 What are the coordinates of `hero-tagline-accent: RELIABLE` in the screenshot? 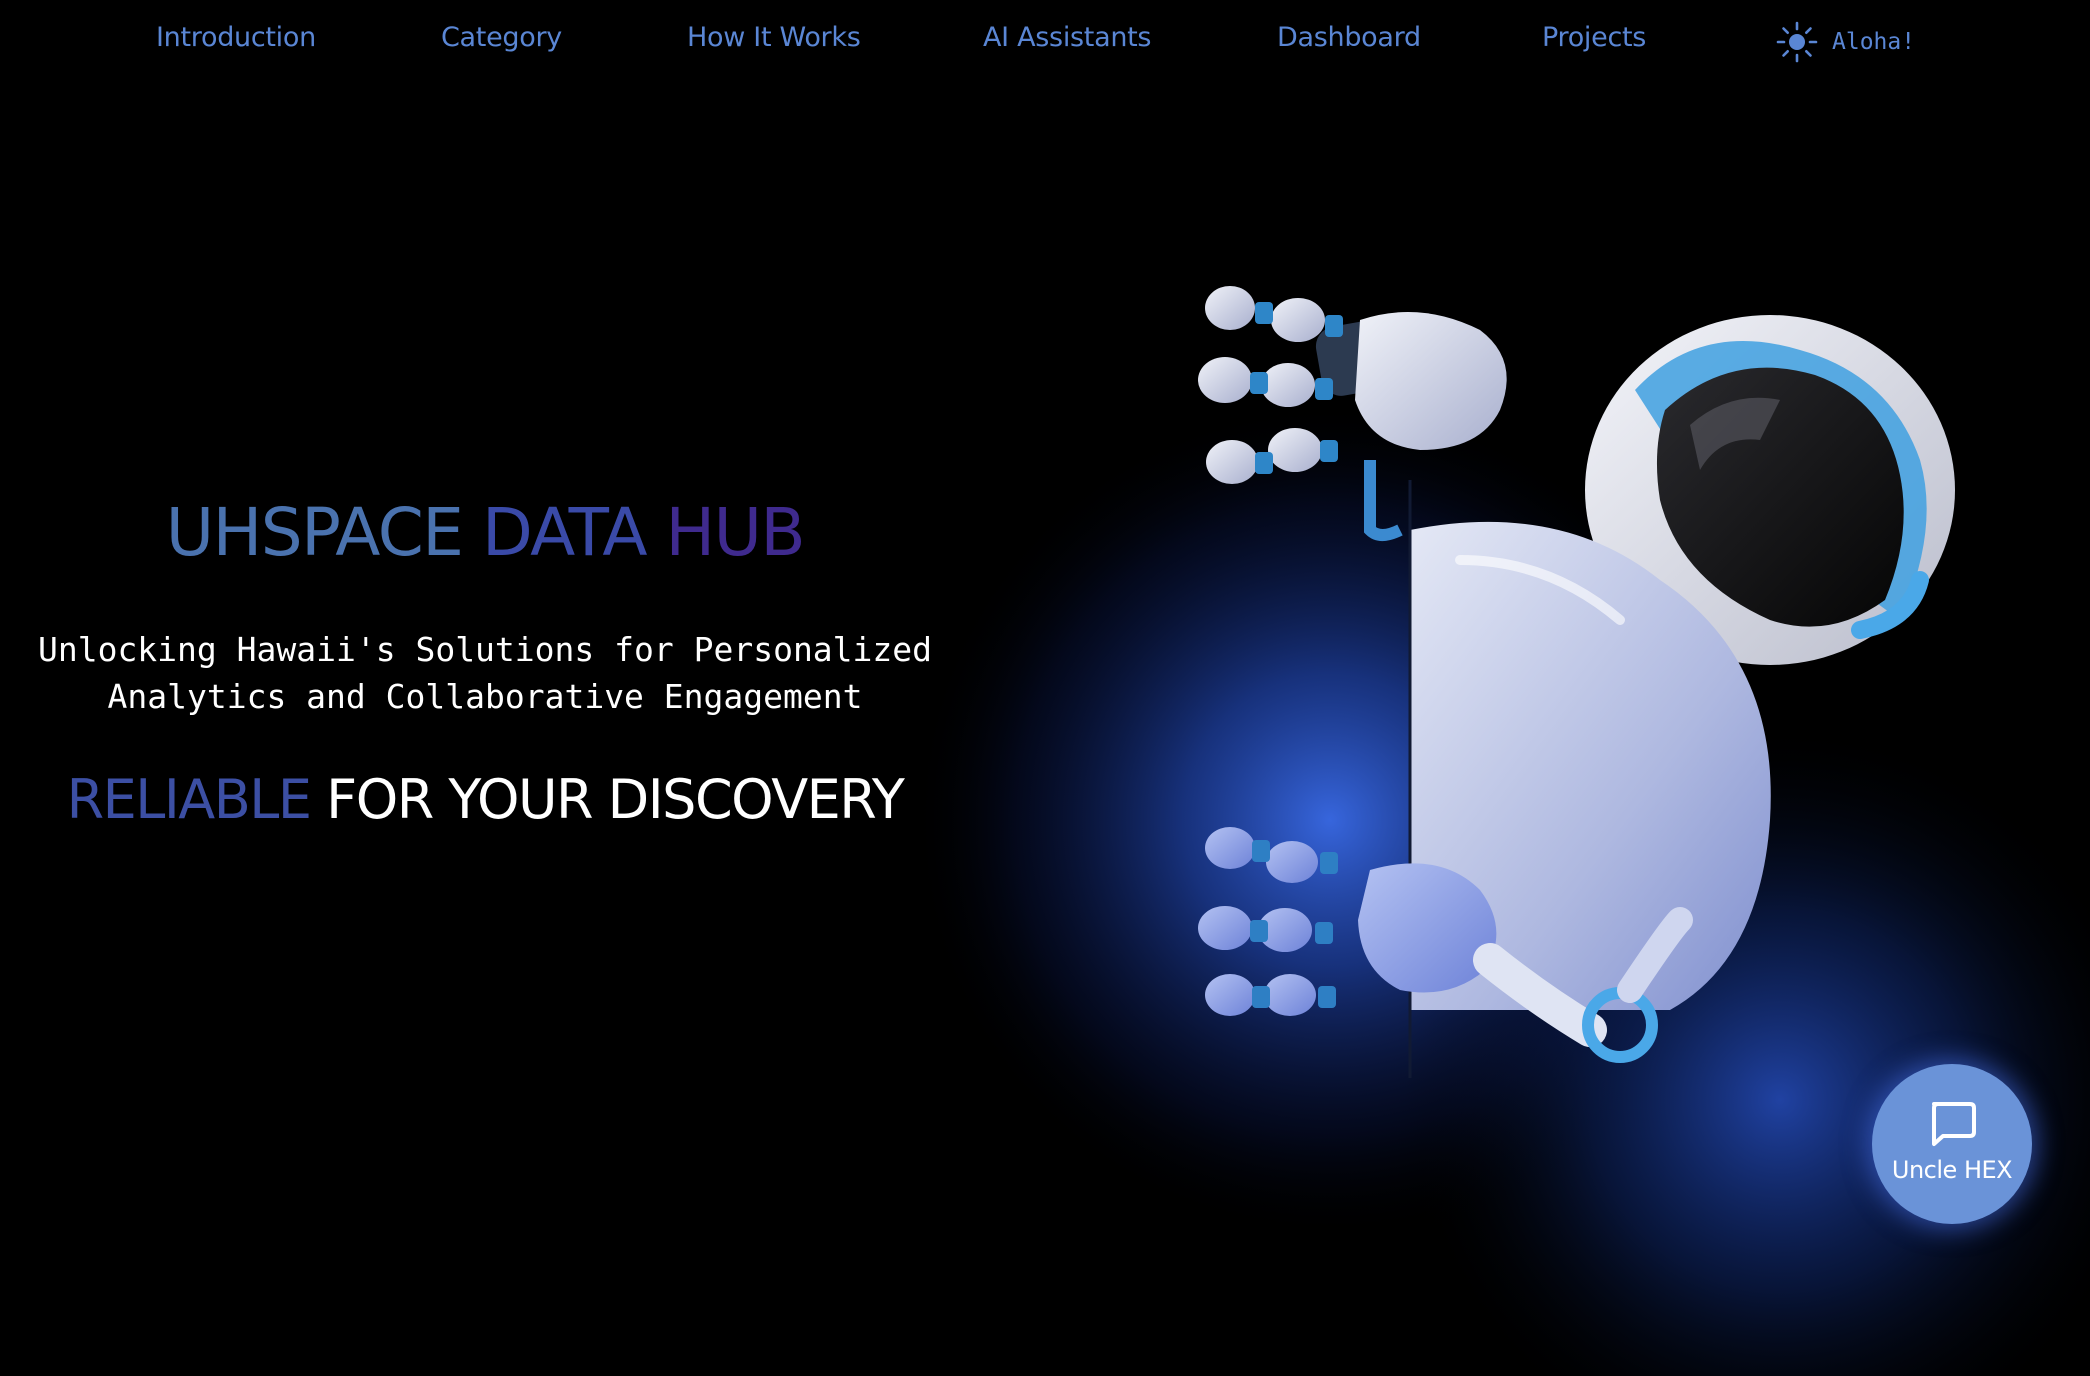 It's located at (189, 799).